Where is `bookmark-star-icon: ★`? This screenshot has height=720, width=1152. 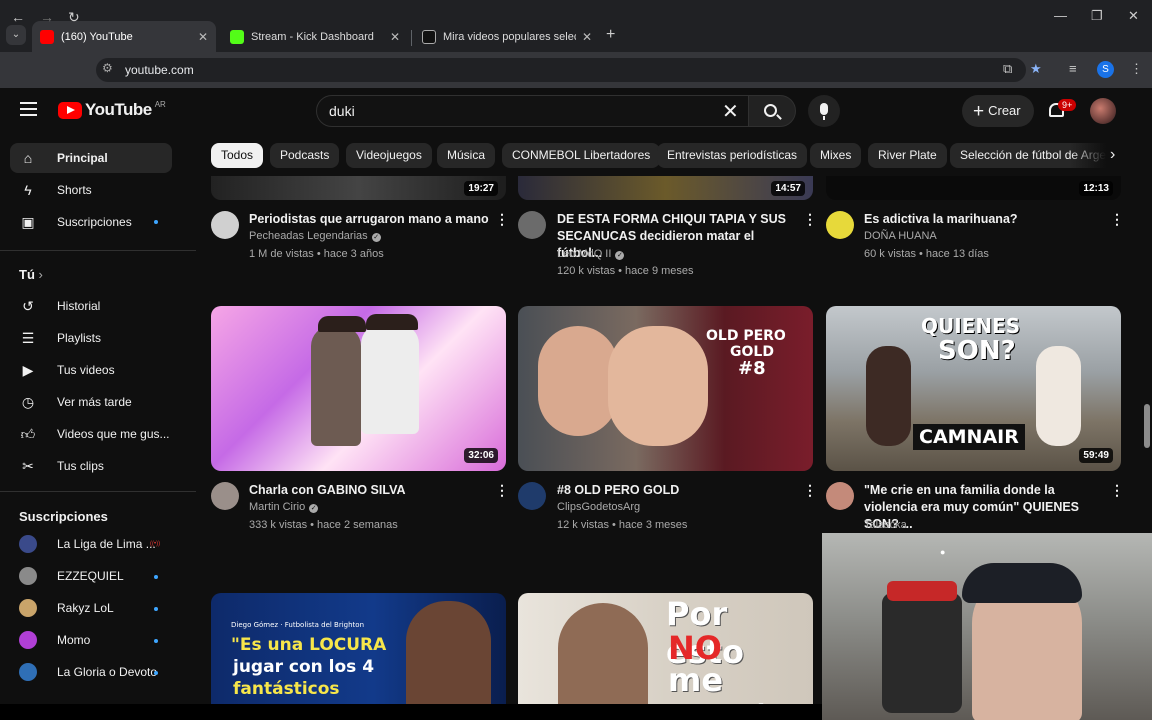 bookmark-star-icon: ★ is located at coordinates (1036, 69).